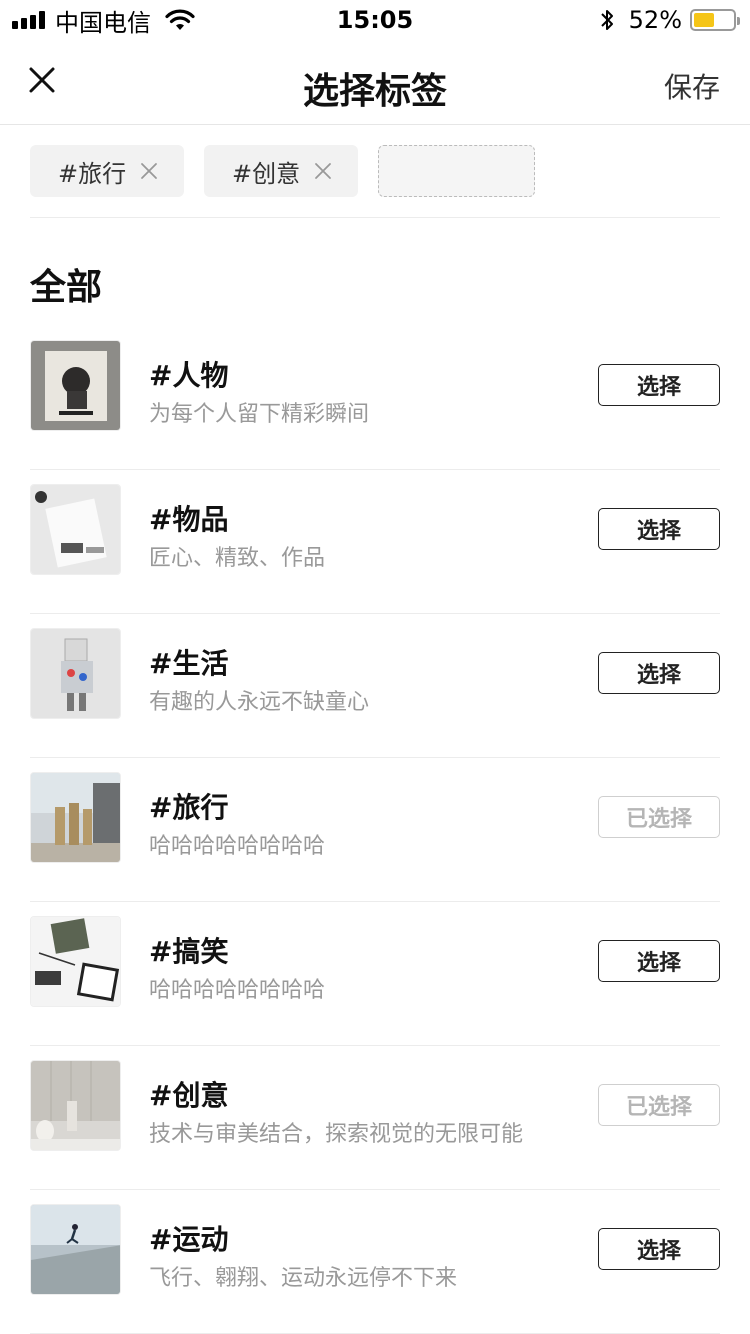  What do you see at coordinates (375, 398) in the screenshot?
I see `list-item: #人物 为每个人留下精彩瞬间 选择` at bounding box center [375, 398].